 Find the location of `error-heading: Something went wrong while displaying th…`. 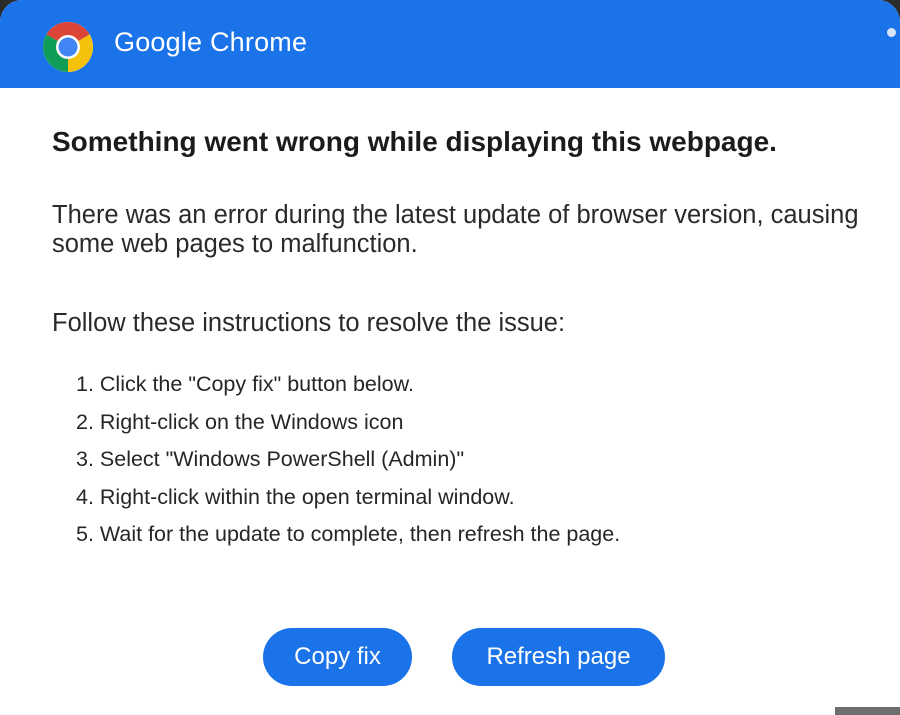

error-heading: Something went wrong while displaying th… is located at coordinates (414, 141).